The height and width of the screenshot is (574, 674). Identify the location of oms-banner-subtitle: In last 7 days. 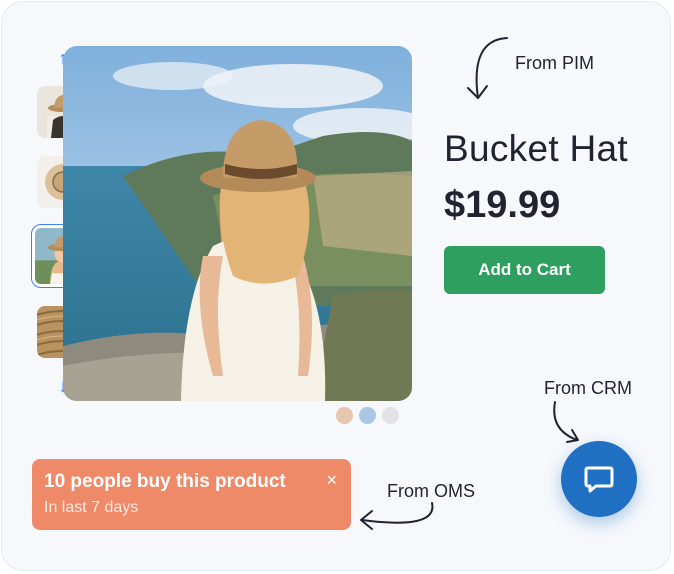
(91, 507).